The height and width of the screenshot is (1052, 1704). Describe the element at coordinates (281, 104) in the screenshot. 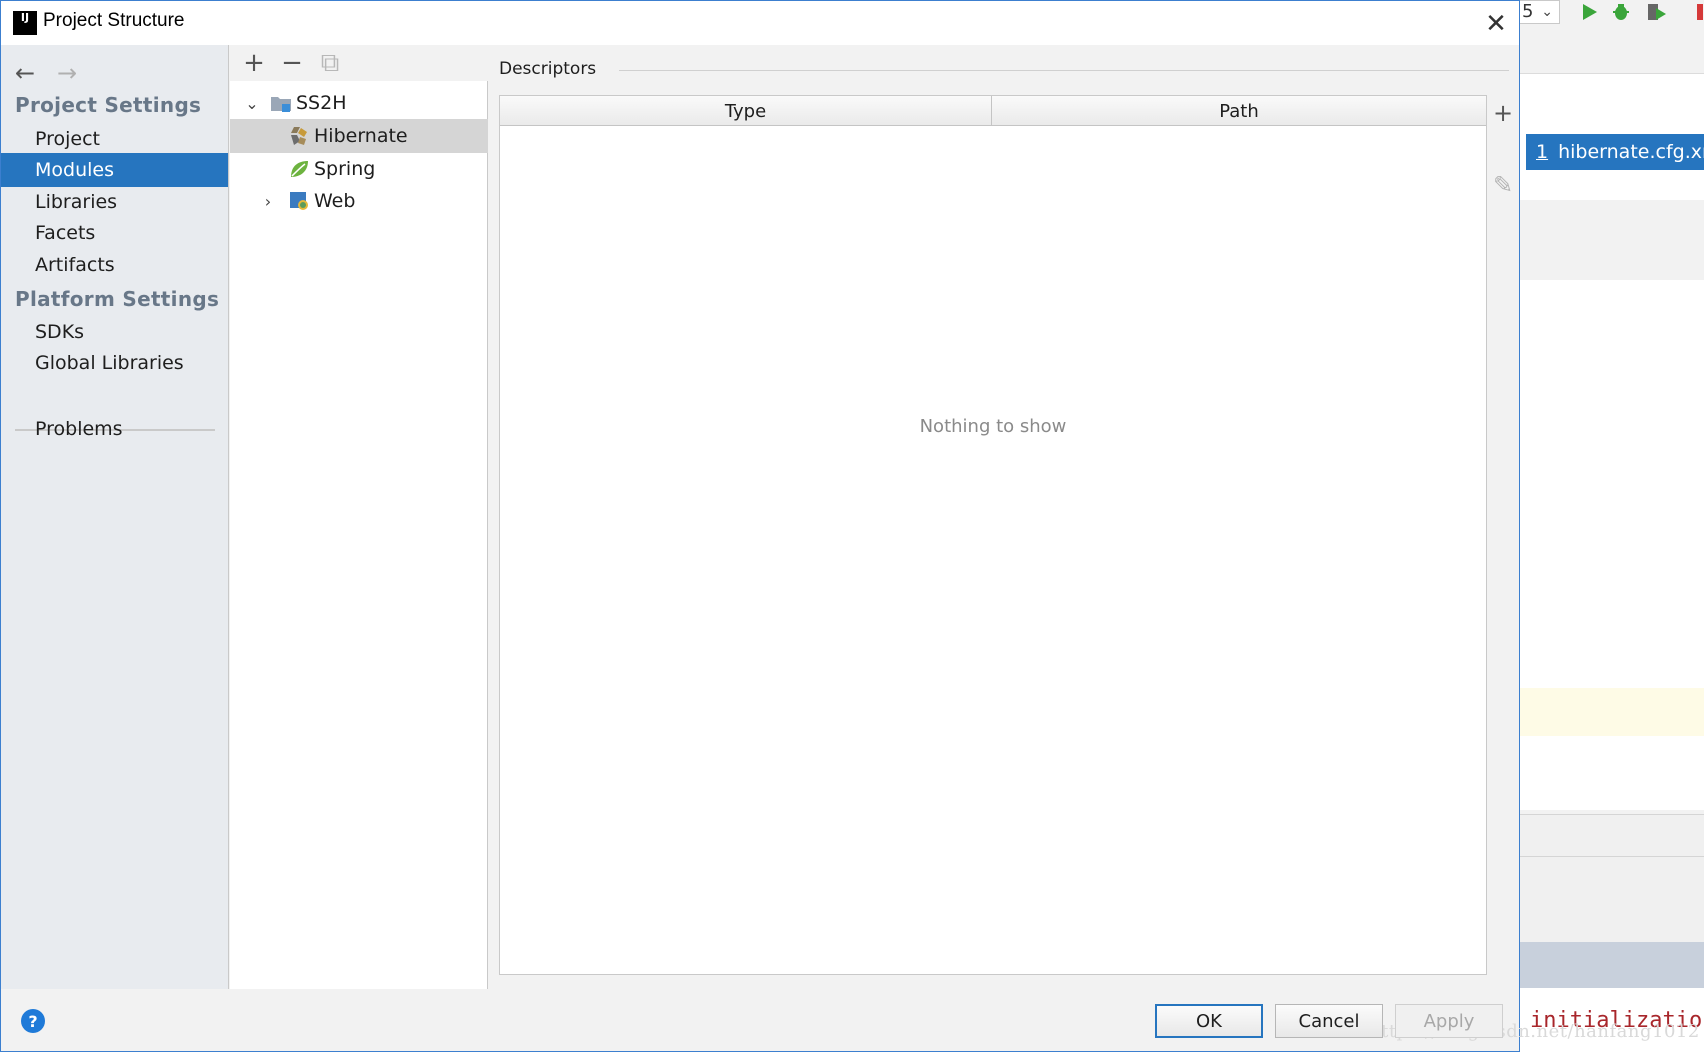

I see `module-folder-icon` at that location.